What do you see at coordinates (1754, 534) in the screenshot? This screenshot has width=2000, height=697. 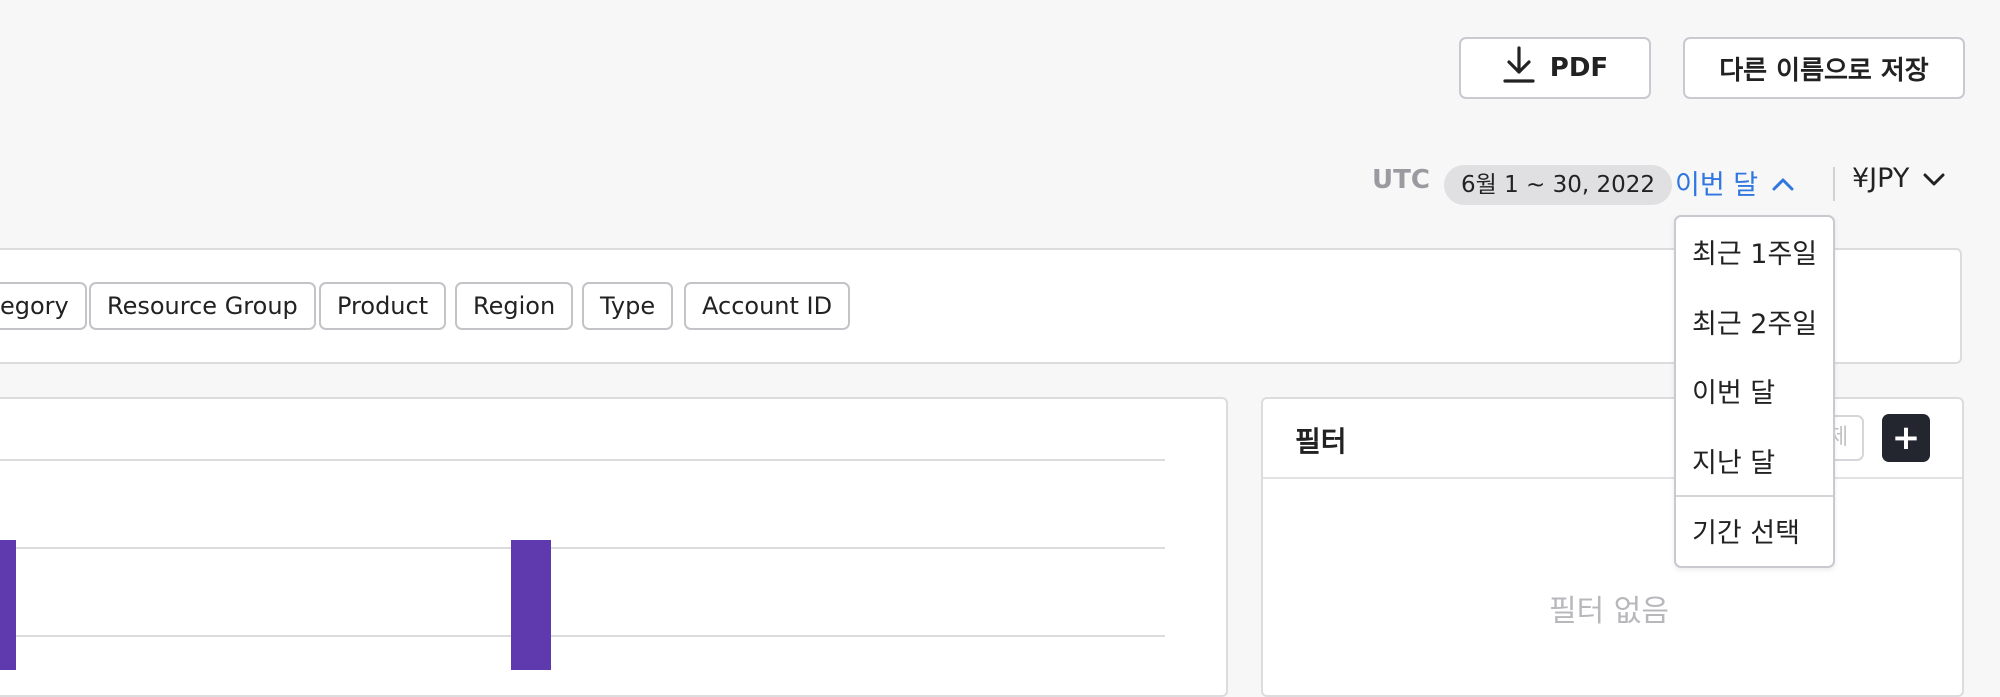 I see `period-option-custom-range: 기간 선택` at bounding box center [1754, 534].